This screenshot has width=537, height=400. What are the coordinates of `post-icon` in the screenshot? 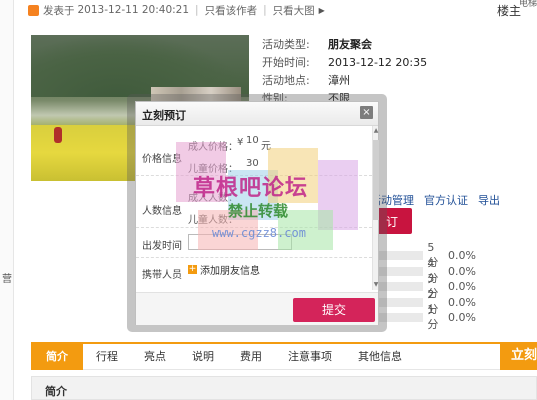 It's located at (33, 10).